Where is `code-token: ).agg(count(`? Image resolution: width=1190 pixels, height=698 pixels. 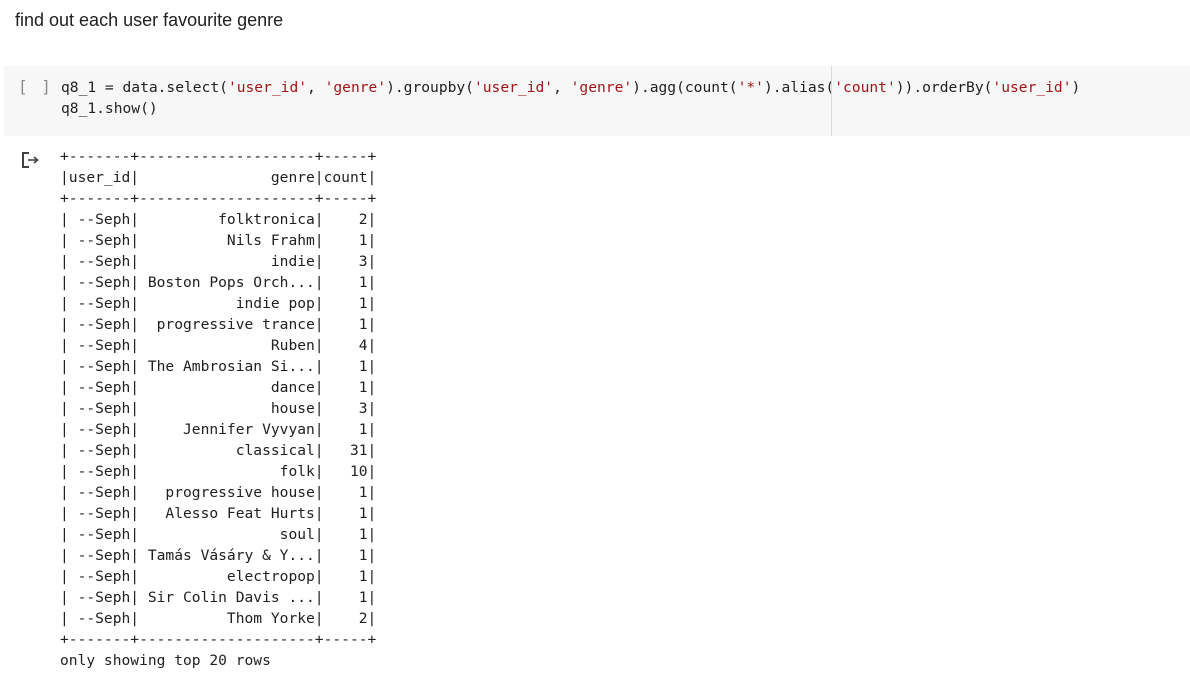
code-token: ).agg(count( is located at coordinates (685, 87).